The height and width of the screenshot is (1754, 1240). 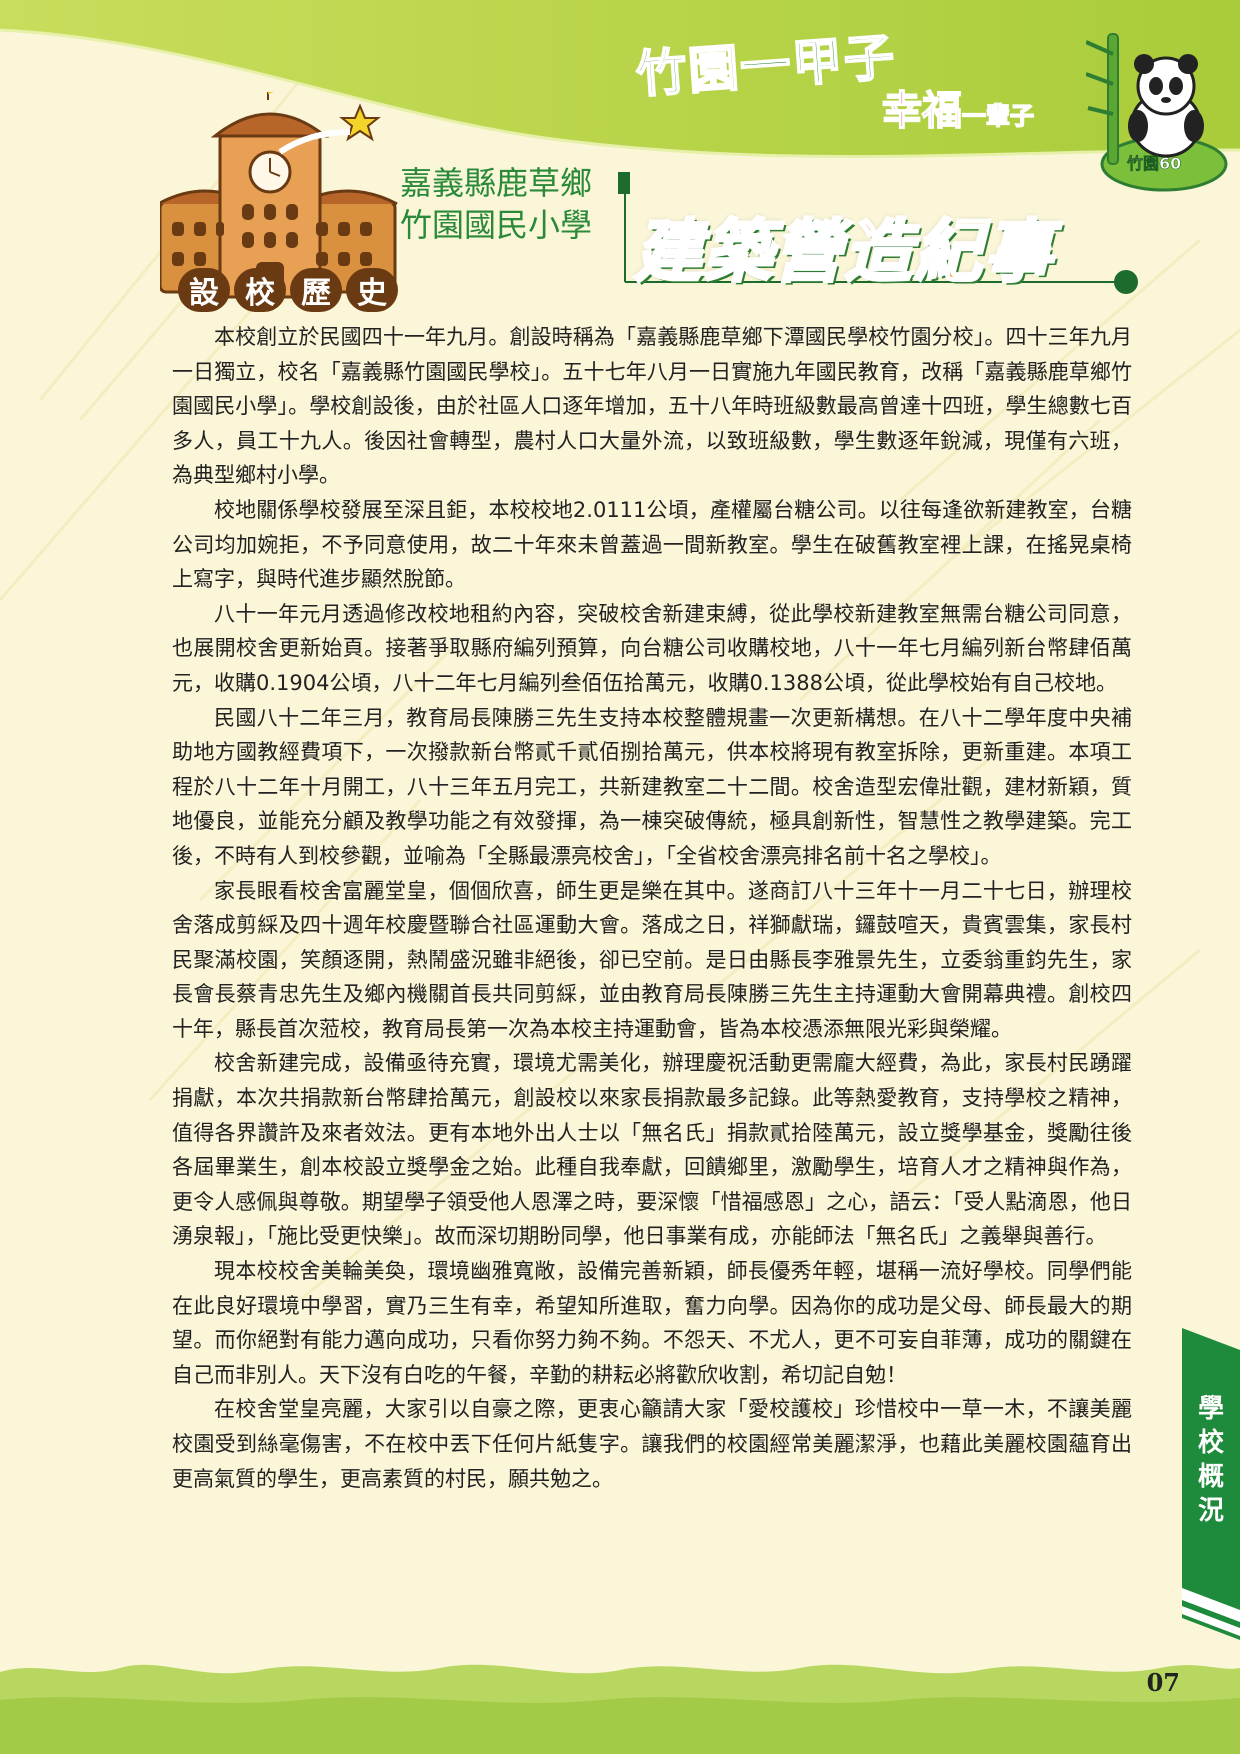 I want to click on badge-char: 歷, so click(x=316, y=290).